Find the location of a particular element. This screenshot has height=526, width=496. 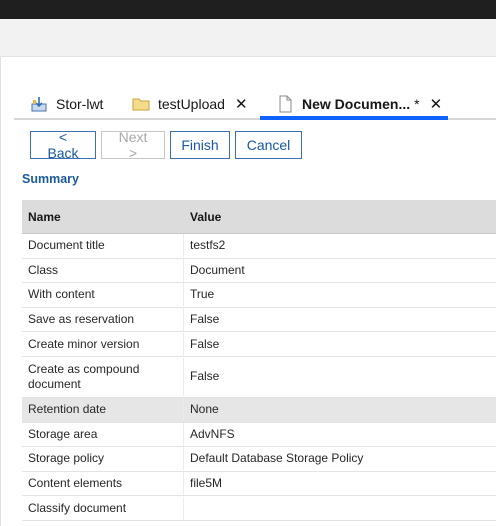

next-button: Next > is located at coordinates (133, 145).